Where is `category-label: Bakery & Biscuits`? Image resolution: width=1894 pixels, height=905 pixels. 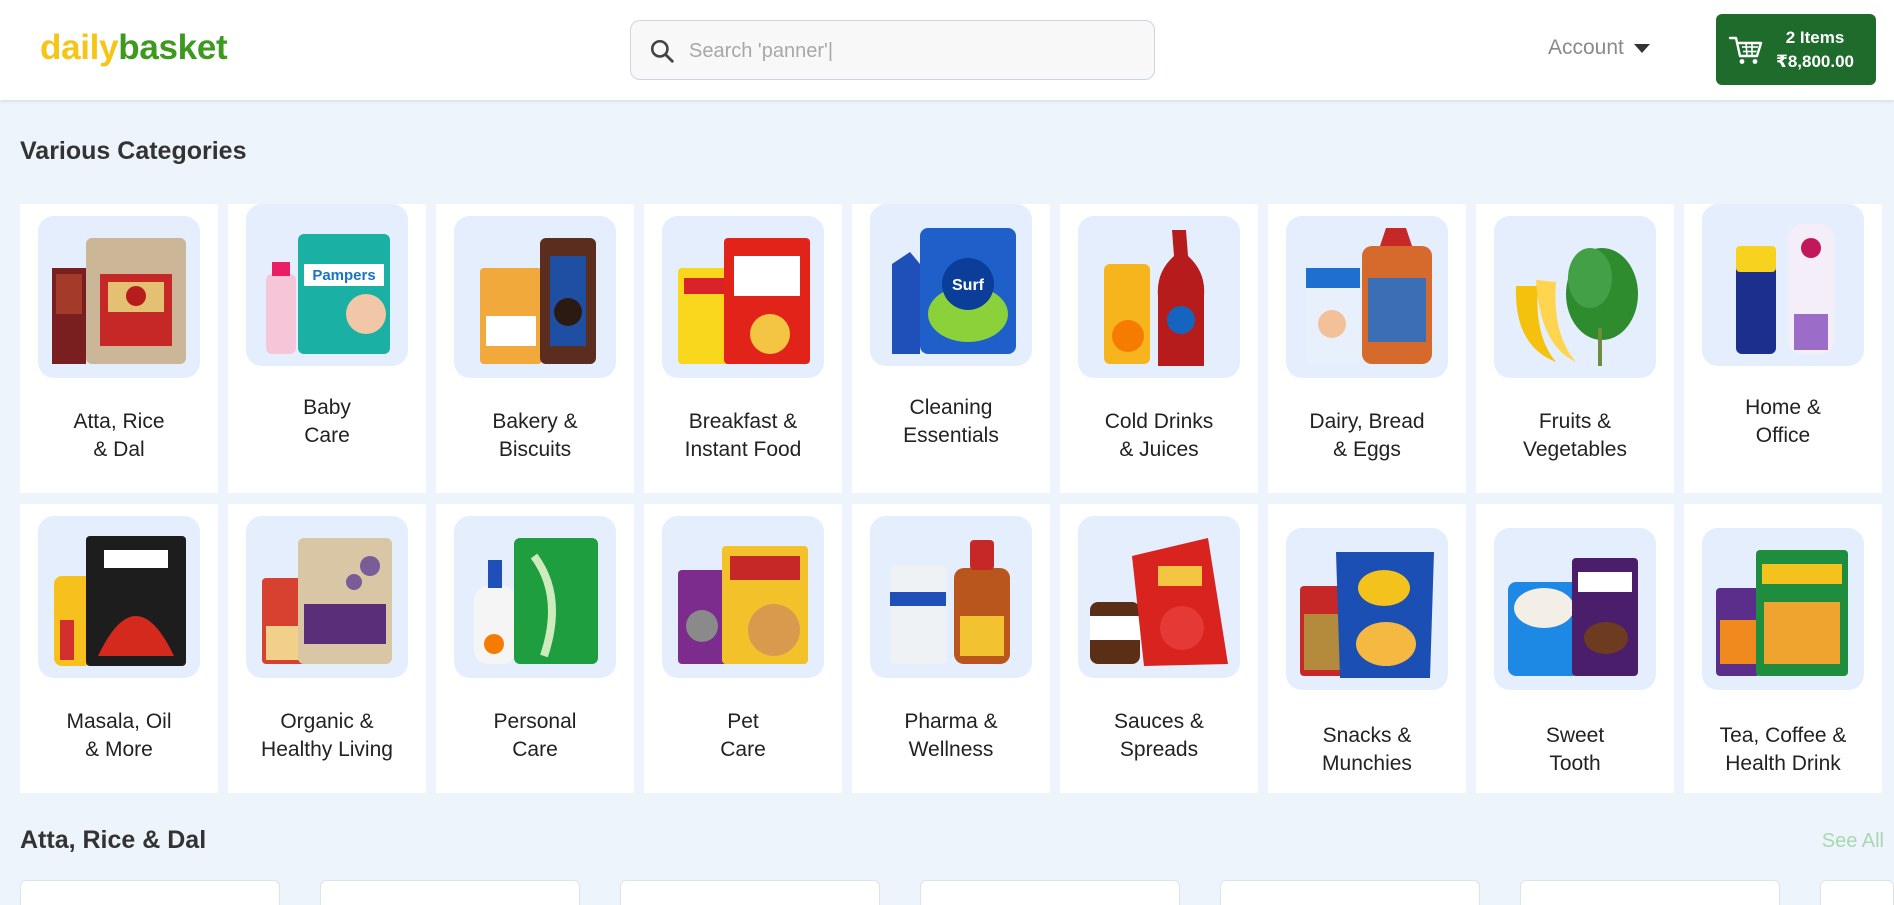
category-label: Bakery & Biscuits is located at coordinates (535, 435).